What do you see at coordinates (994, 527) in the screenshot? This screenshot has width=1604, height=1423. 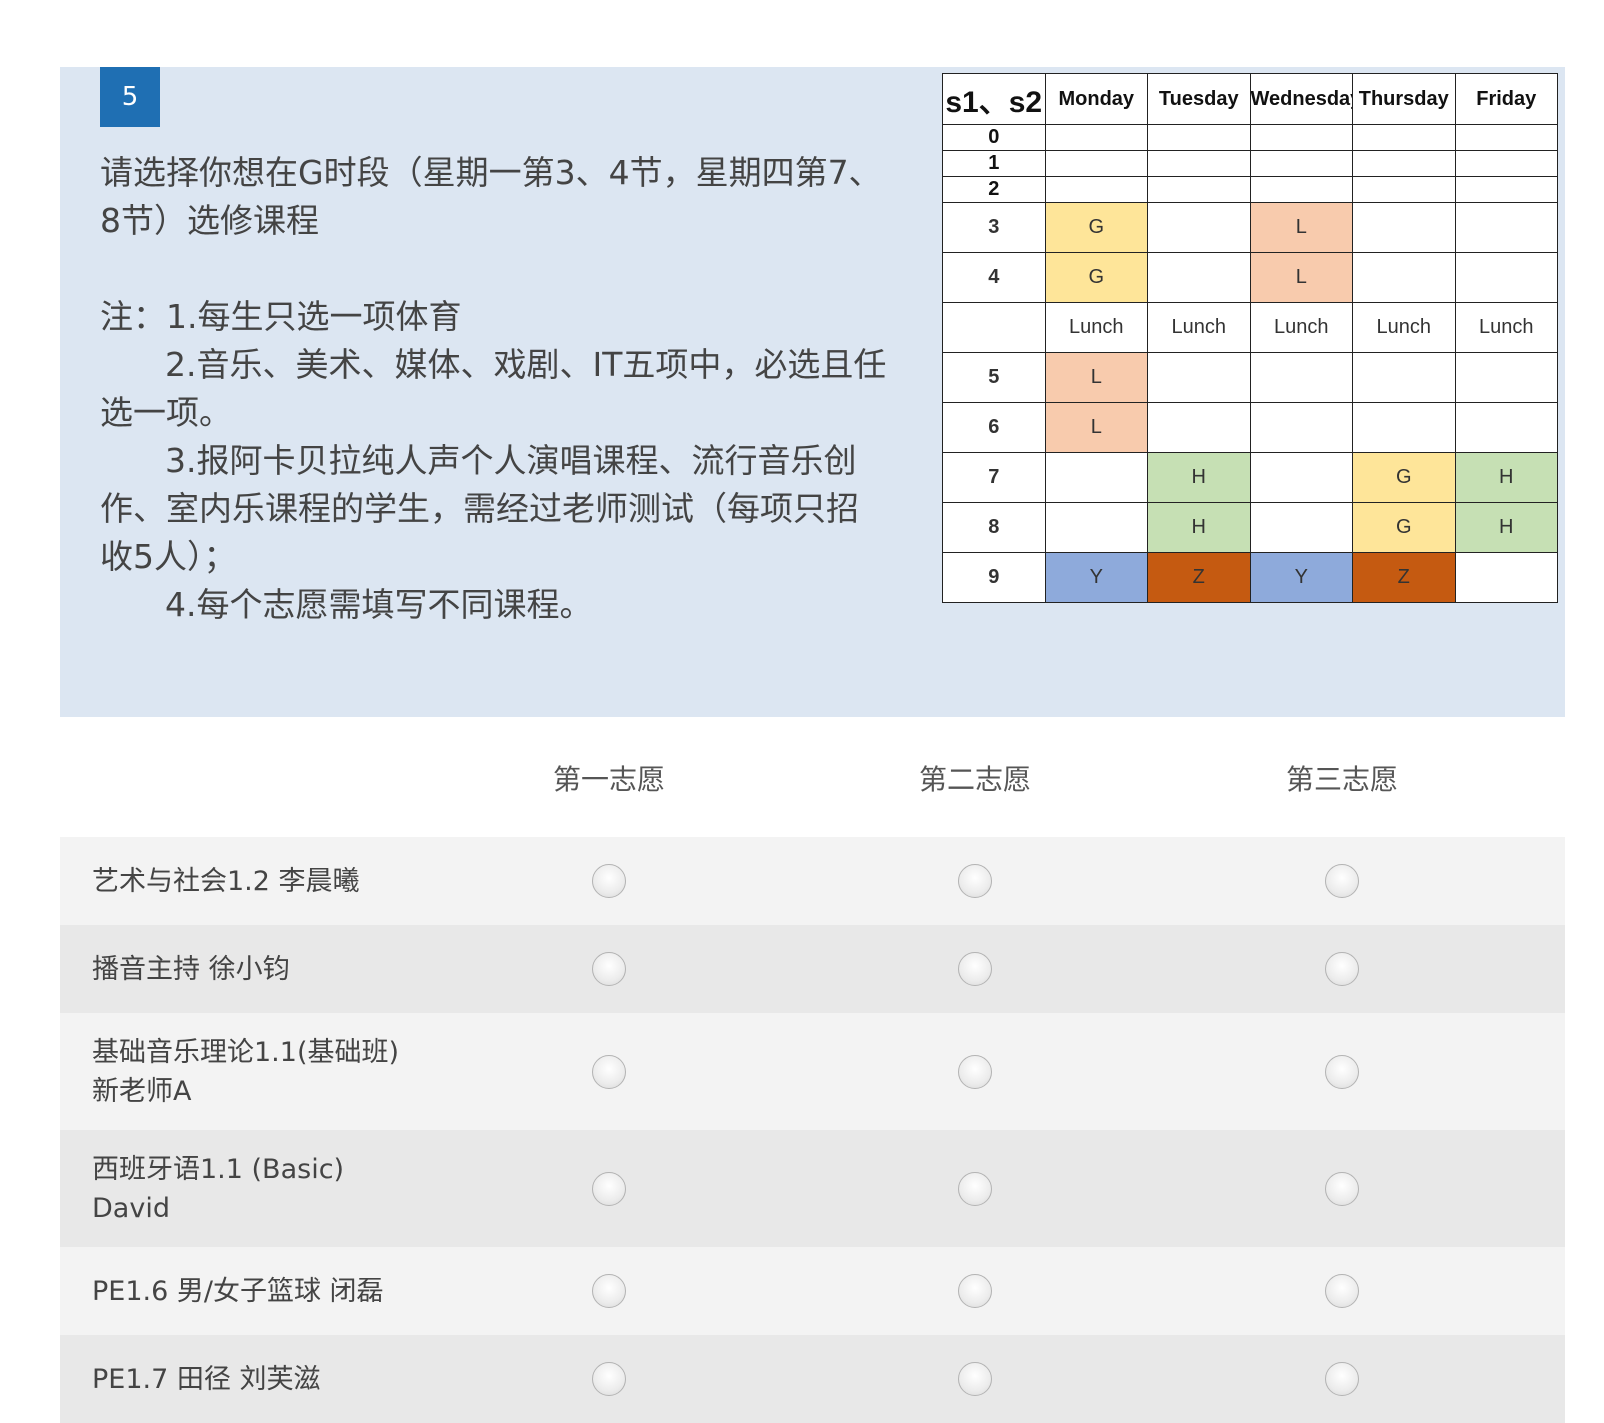 I see `schedule-period: 8` at bounding box center [994, 527].